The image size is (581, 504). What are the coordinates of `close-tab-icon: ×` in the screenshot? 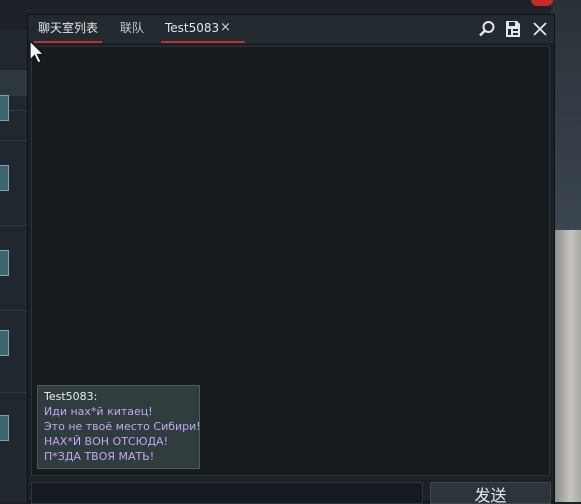 It's located at (225, 28).